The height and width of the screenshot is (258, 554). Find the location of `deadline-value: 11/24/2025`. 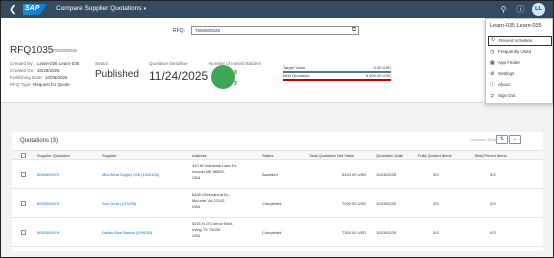

deadline-value: 11/24/2025 is located at coordinates (179, 76).